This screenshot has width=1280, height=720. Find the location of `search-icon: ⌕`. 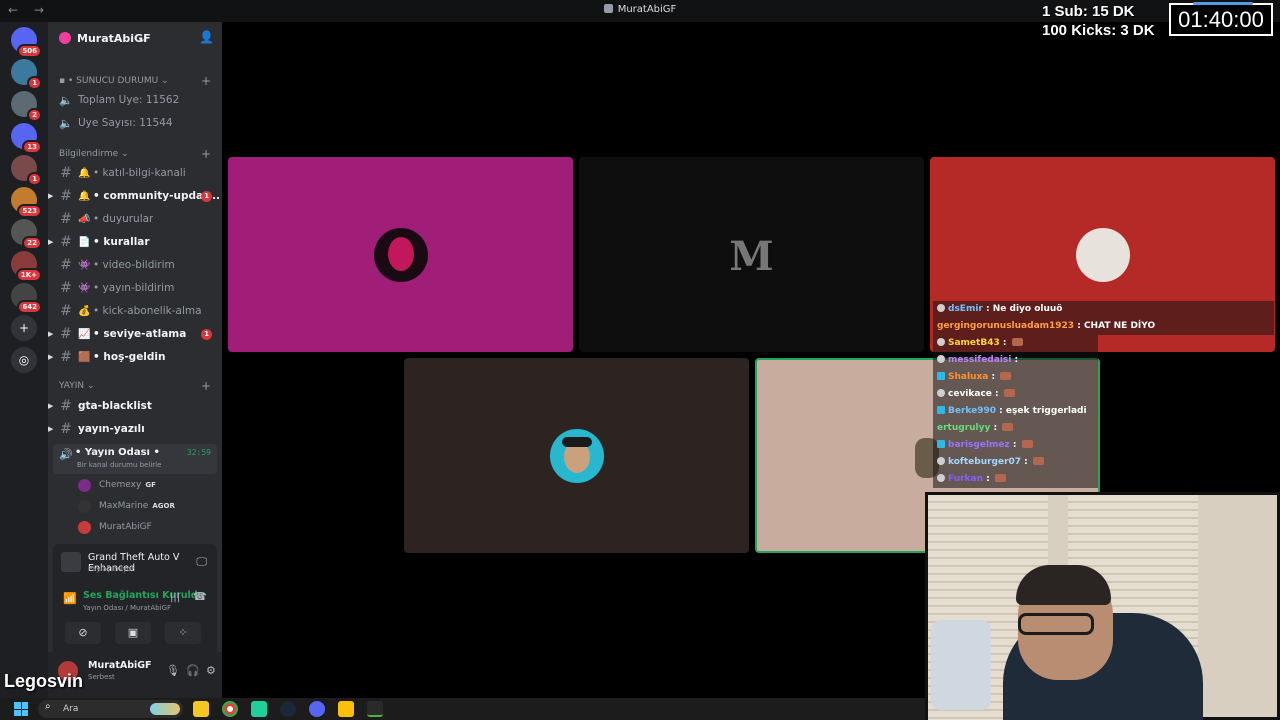

search-icon: ⌕ is located at coordinates (48, 706).